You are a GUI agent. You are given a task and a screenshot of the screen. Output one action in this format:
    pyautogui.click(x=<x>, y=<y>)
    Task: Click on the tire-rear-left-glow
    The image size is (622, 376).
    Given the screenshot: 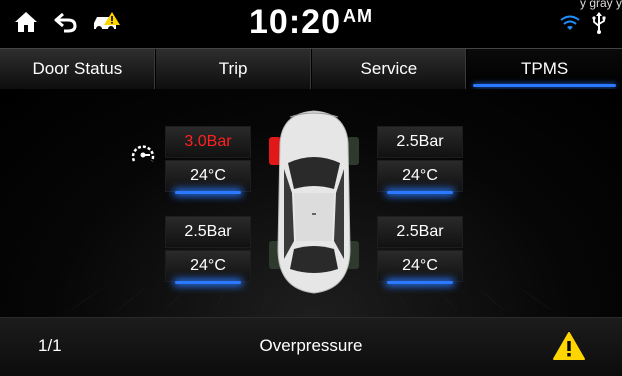 What is the action you would take?
    pyautogui.click(x=208, y=282)
    